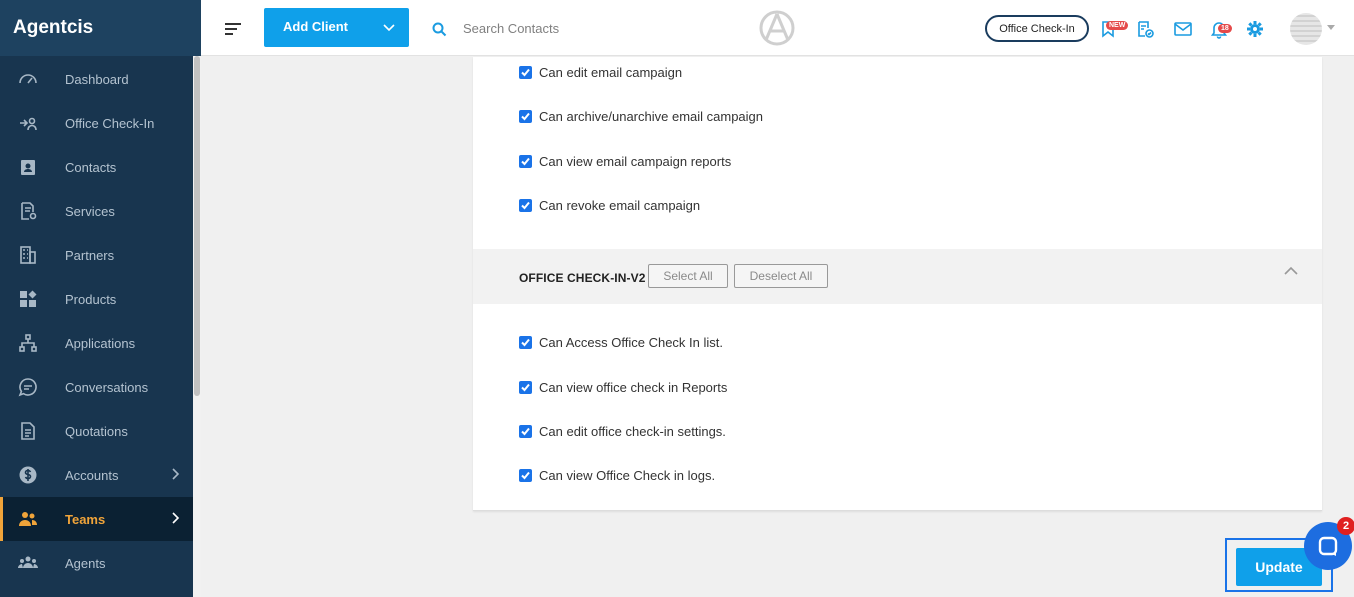 This screenshot has height=597, width=1354. I want to click on check-in-icon, so click(28, 123).